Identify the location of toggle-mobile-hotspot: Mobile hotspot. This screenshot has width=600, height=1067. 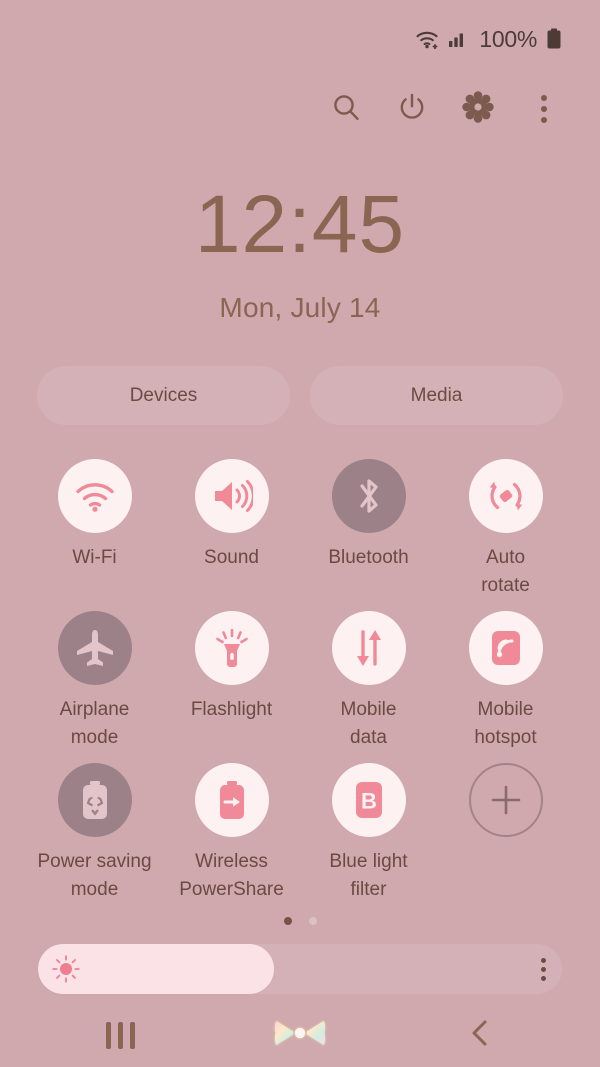
(505, 677).